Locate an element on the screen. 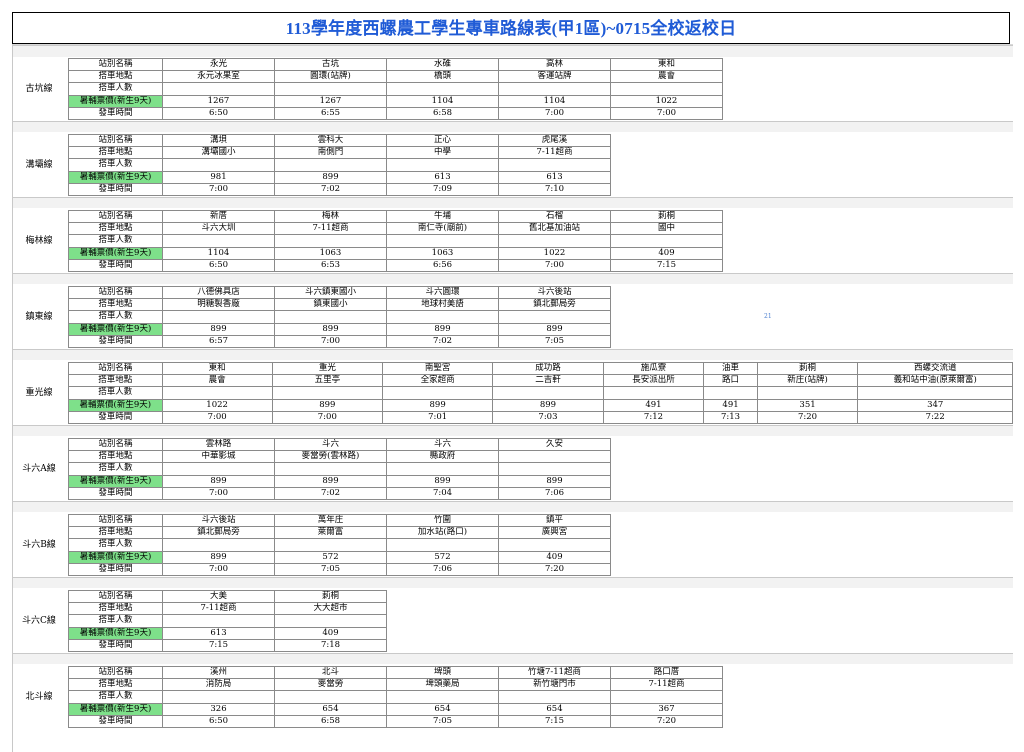  table-row: 發車時間 6:50 6:53 6:56 7:00 7:15 is located at coordinates (395, 265).